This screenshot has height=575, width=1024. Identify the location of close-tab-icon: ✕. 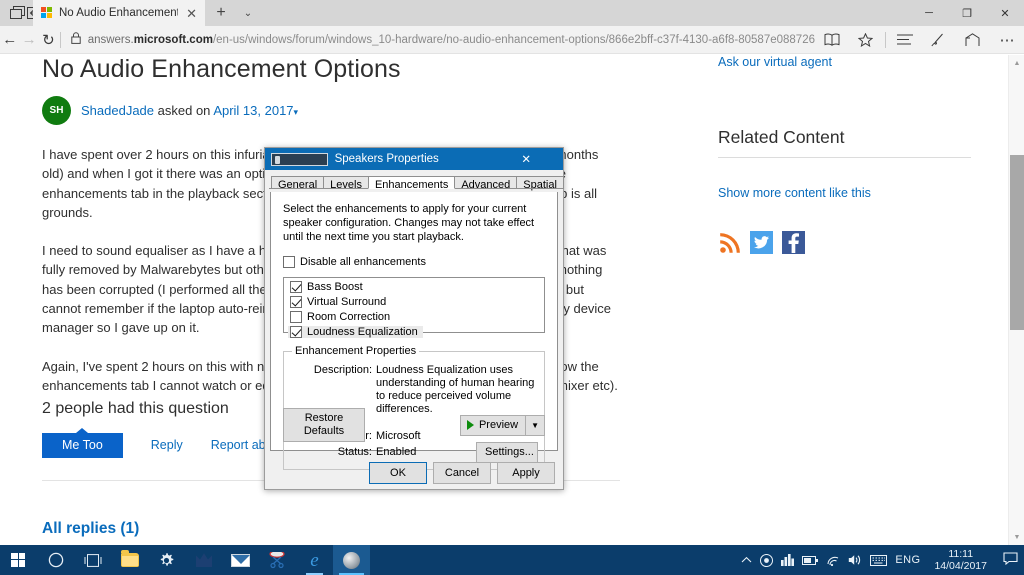
(191, 13).